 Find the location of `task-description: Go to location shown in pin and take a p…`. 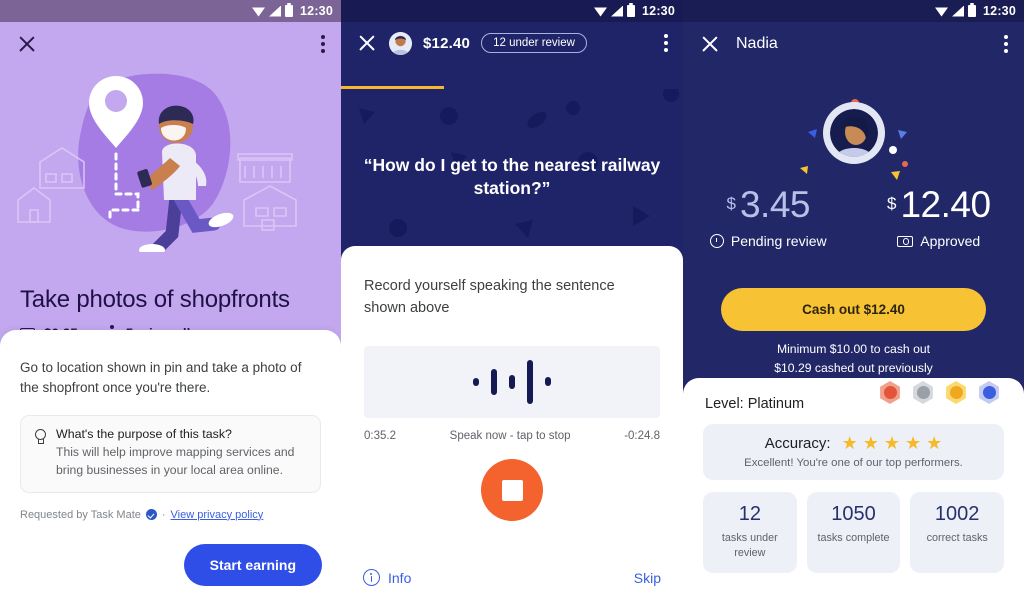

task-description: Go to location shown in pin and take a p… is located at coordinates (161, 377).